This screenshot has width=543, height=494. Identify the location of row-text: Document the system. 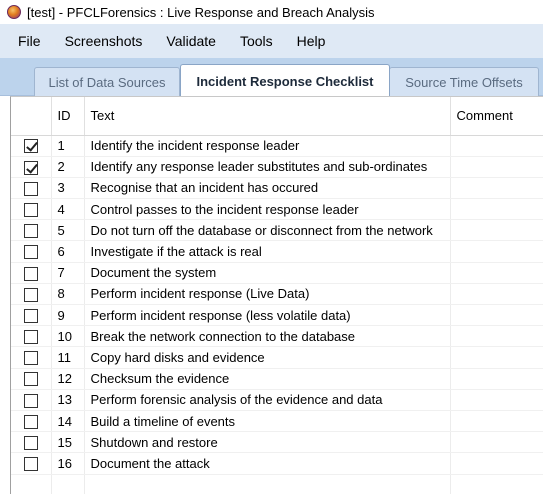
(267, 273).